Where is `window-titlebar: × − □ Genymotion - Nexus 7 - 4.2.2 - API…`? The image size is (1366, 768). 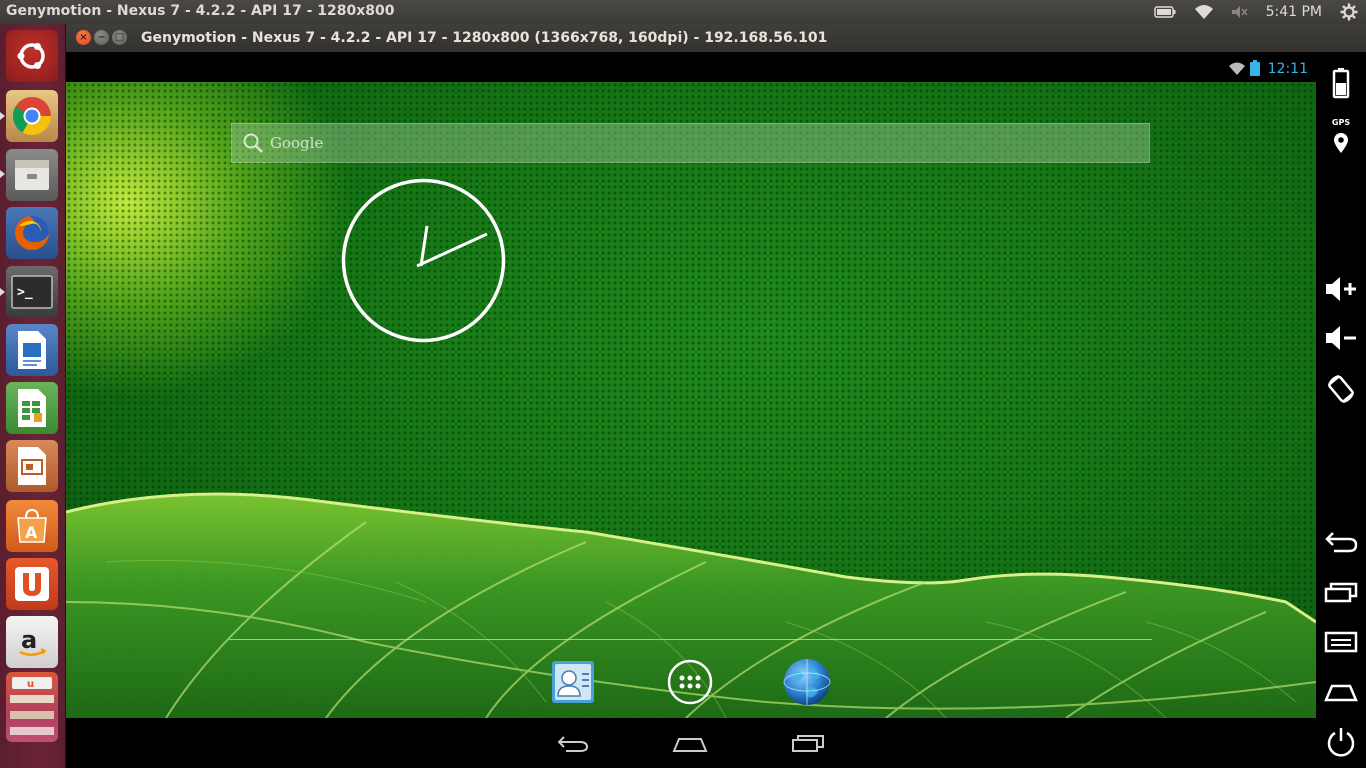 window-titlebar: × − □ Genymotion - Nexus 7 - 4.2.2 - API… is located at coordinates (716, 38).